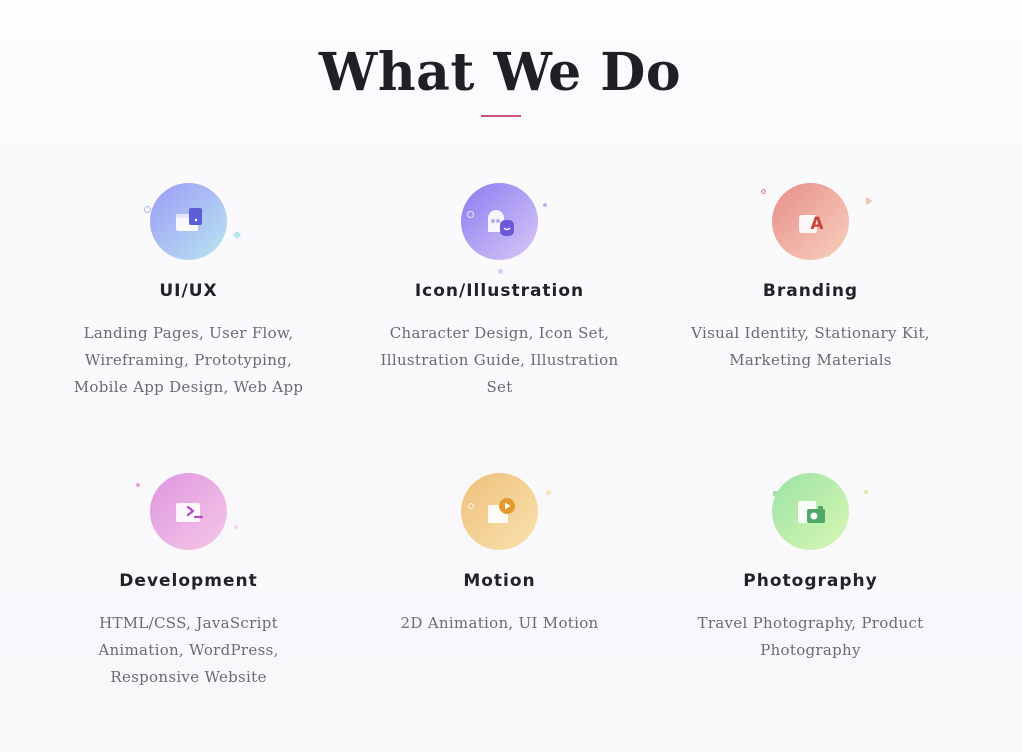 This screenshot has height=752, width=1022. Describe the element at coordinates (188, 511) in the screenshot. I see `development-icon` at that location.